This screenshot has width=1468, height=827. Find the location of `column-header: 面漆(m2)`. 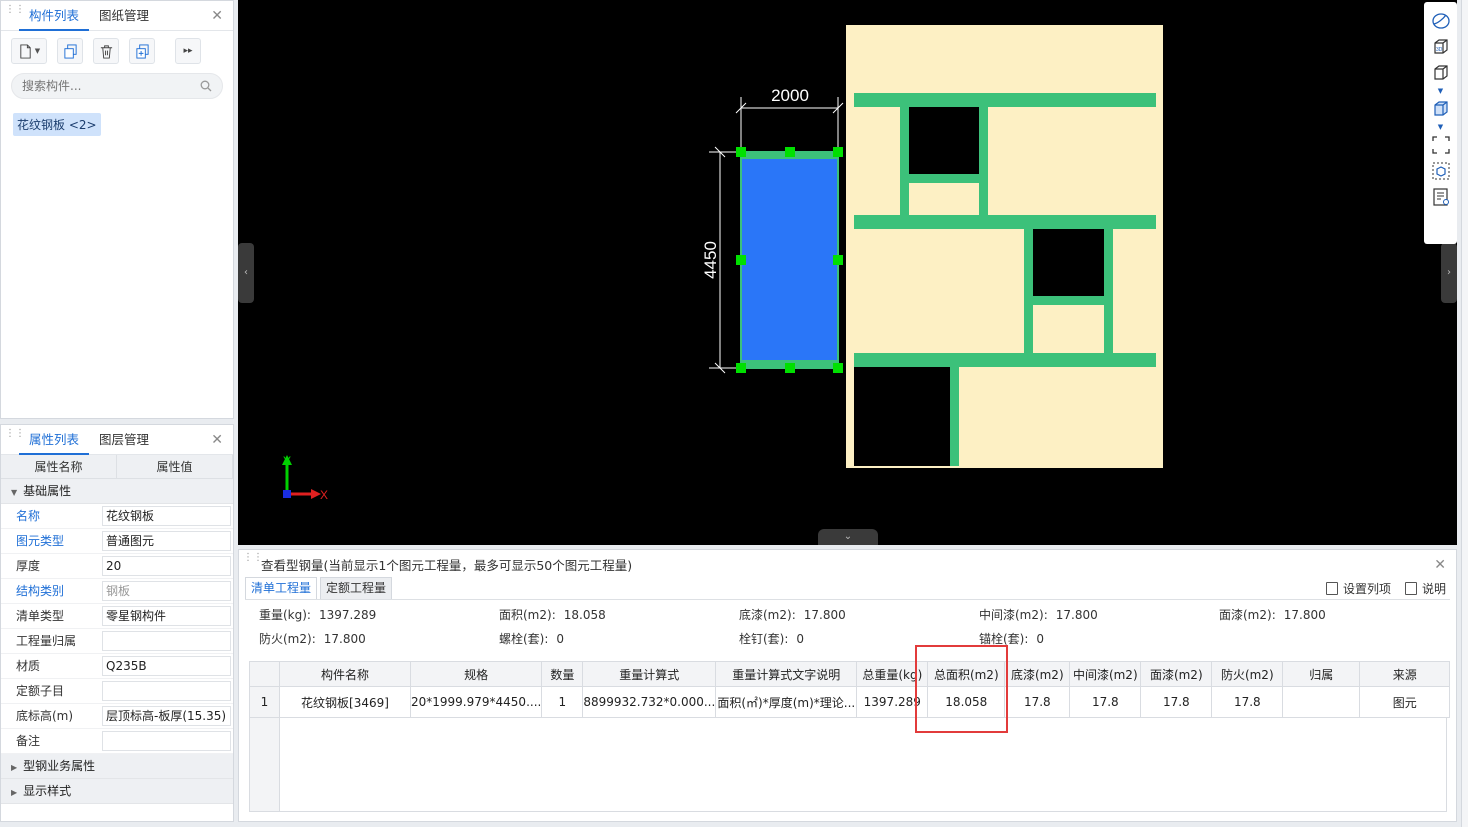

column-header: 面漆(m2) is located at coordinates (1176, 674).